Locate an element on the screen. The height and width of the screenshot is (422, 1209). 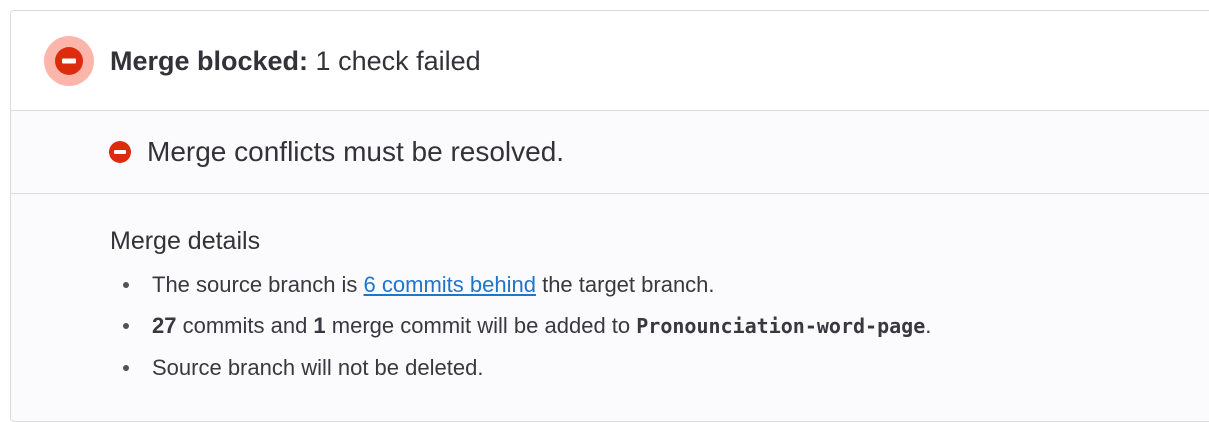
merge-status-title-bold: Merge blocked: is located at coordinates (209, 60).